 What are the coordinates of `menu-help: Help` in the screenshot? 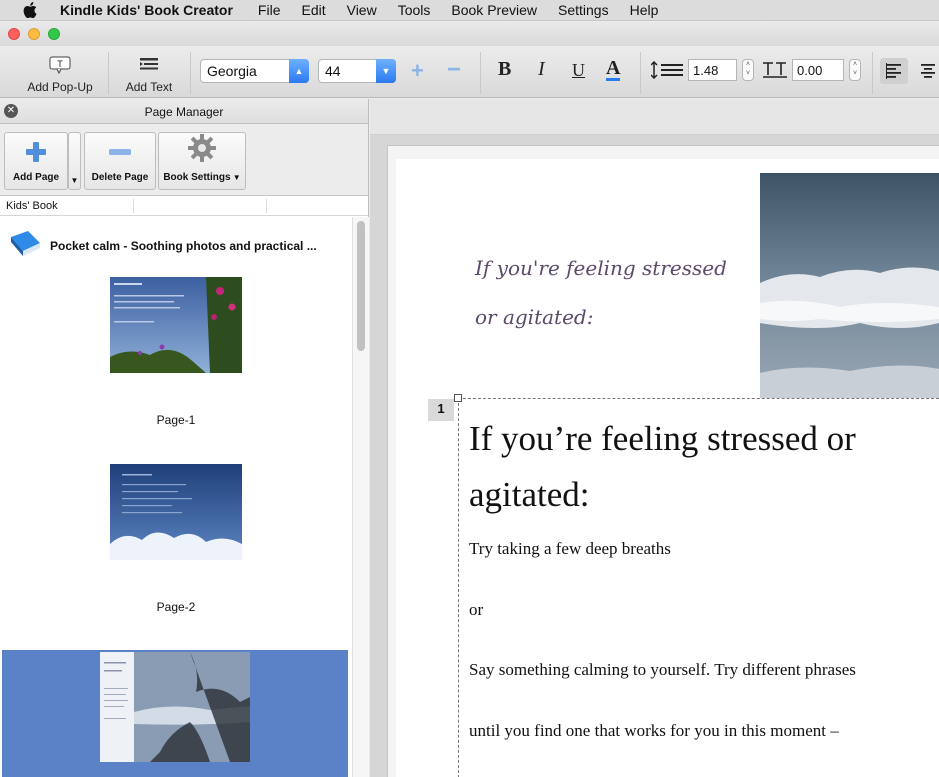 It's located at (644, 10).